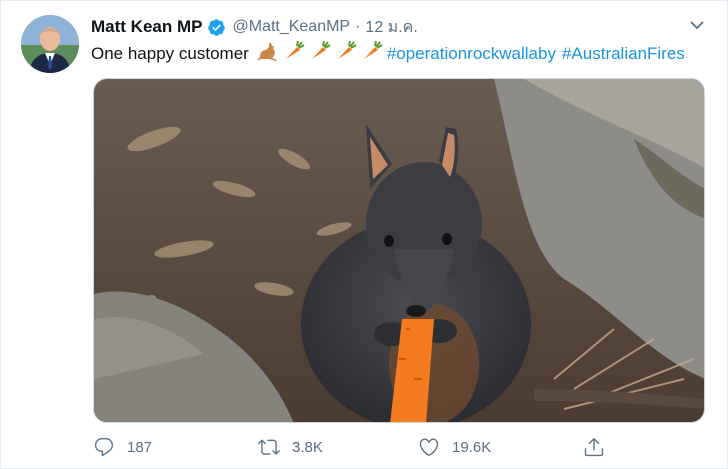 The image size is (728, 469). I want to click on retweet-count: 3.8K, so click(307, 447).